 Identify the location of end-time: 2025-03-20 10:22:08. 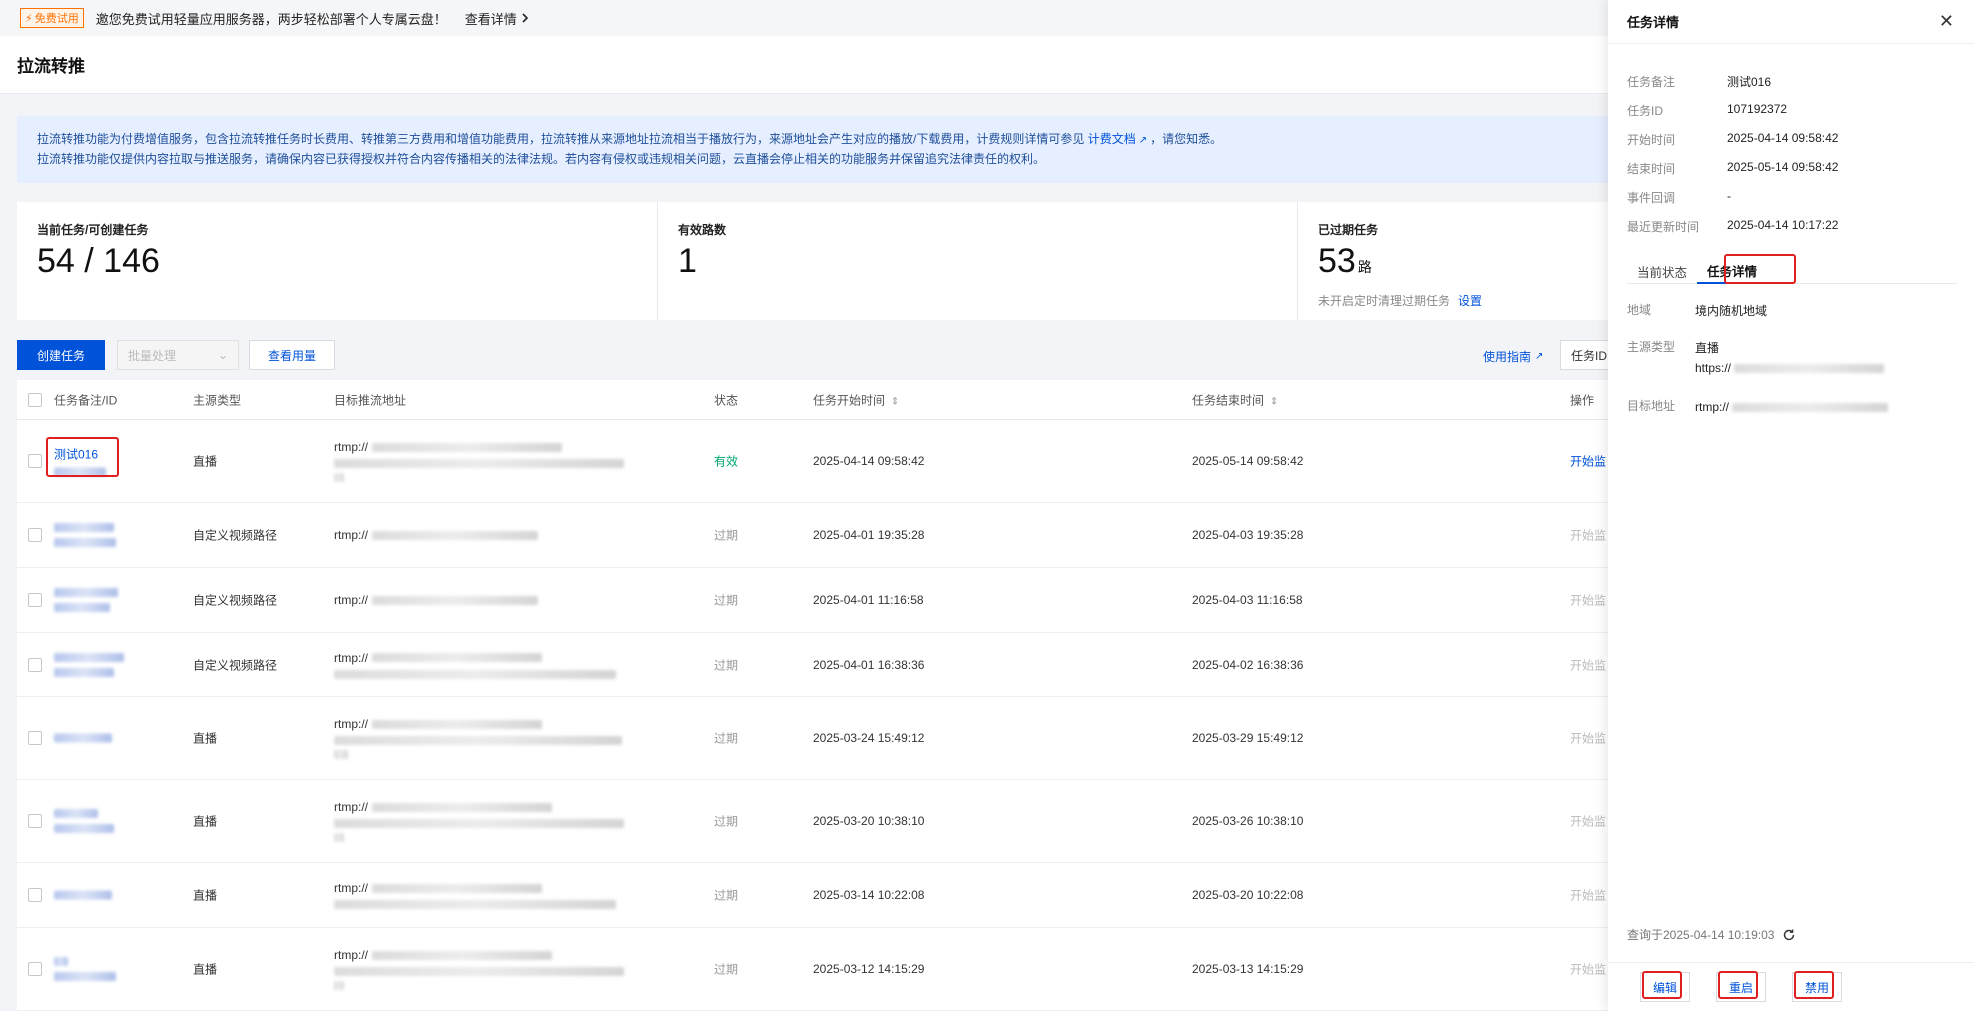
(1248, 895).